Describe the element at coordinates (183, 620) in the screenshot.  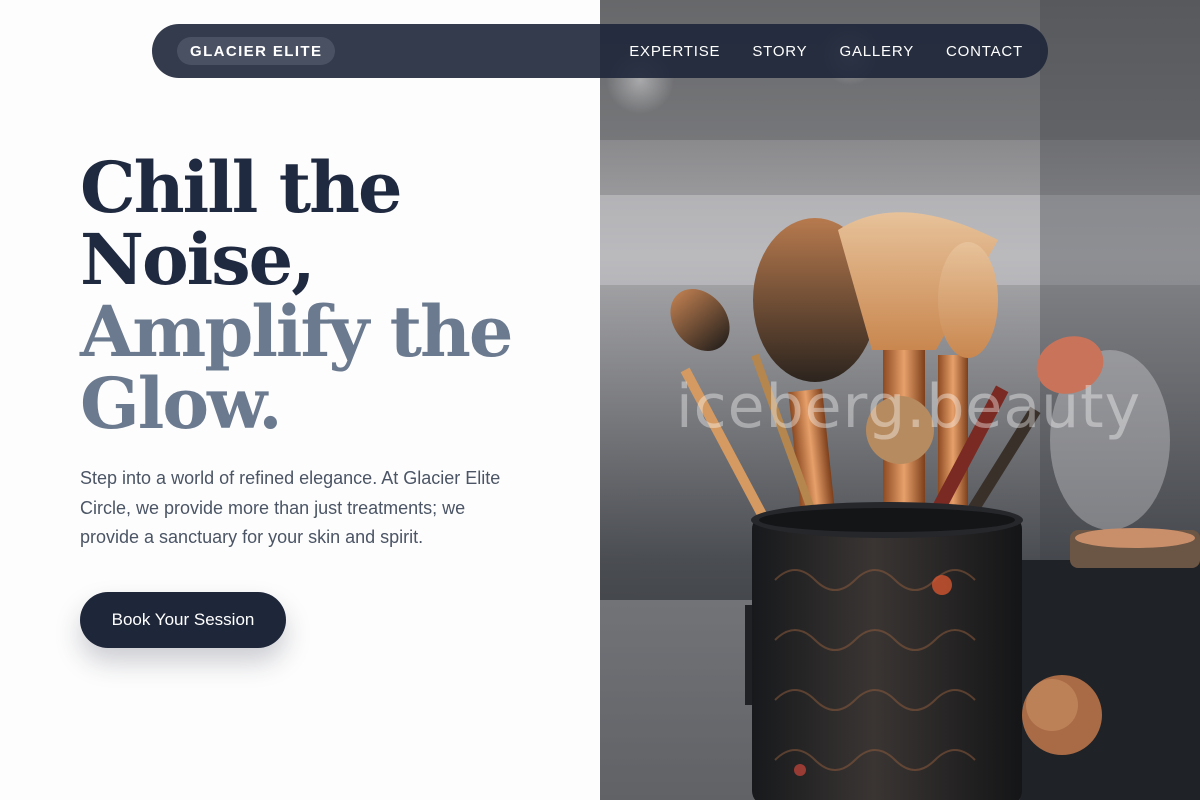
I see `book-session-button: Book Your Session` at that location.